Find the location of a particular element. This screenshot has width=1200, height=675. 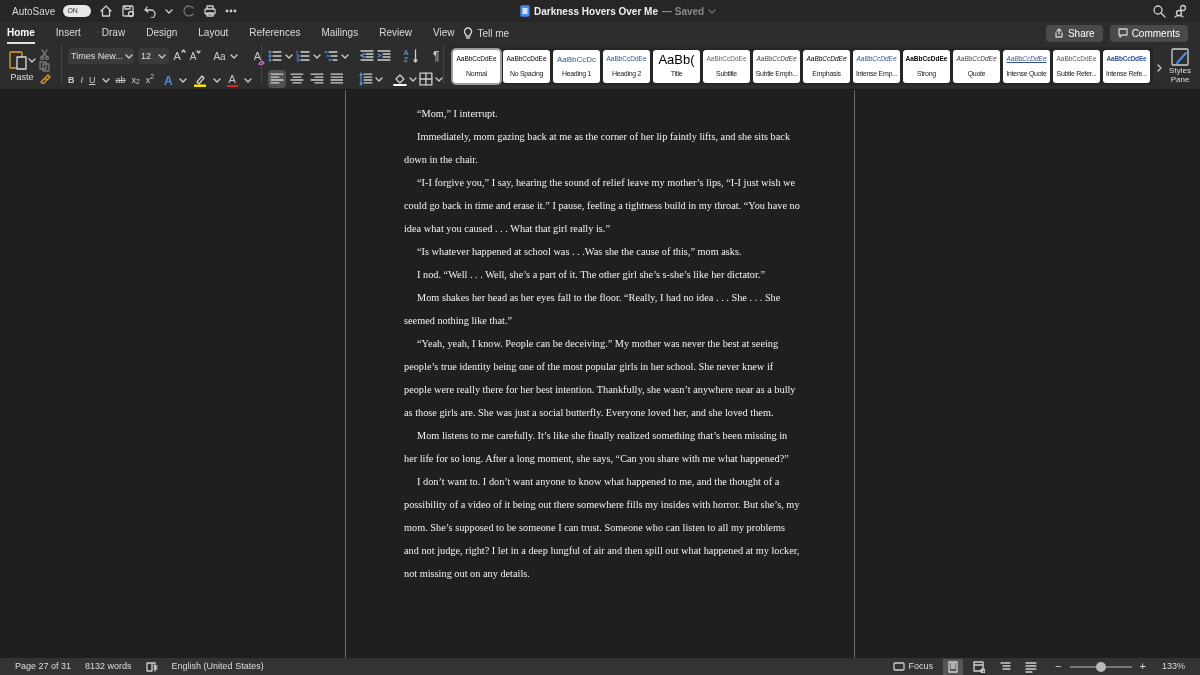

document-icon is located at coordinates (525, 11).